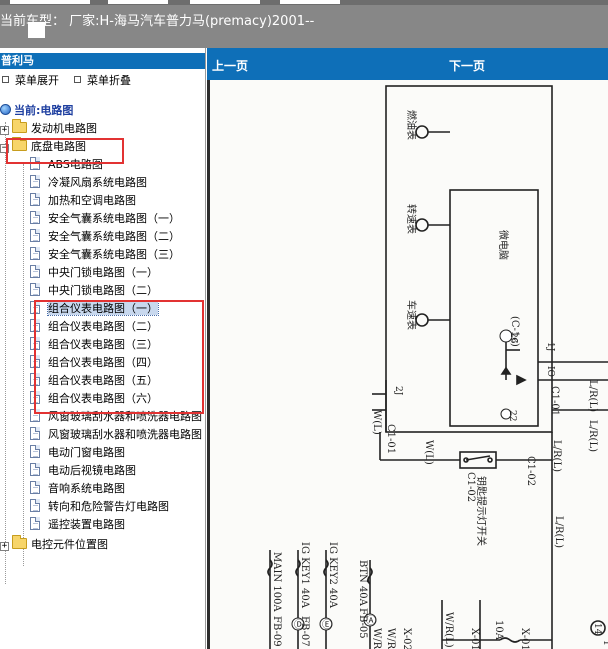 This screenshot has width=608, height=649. What do you see at coordinates (558, 532) in the screenshot?
I see `wire-lr-lower: L/R(L)` at bounding box center [558, 532].